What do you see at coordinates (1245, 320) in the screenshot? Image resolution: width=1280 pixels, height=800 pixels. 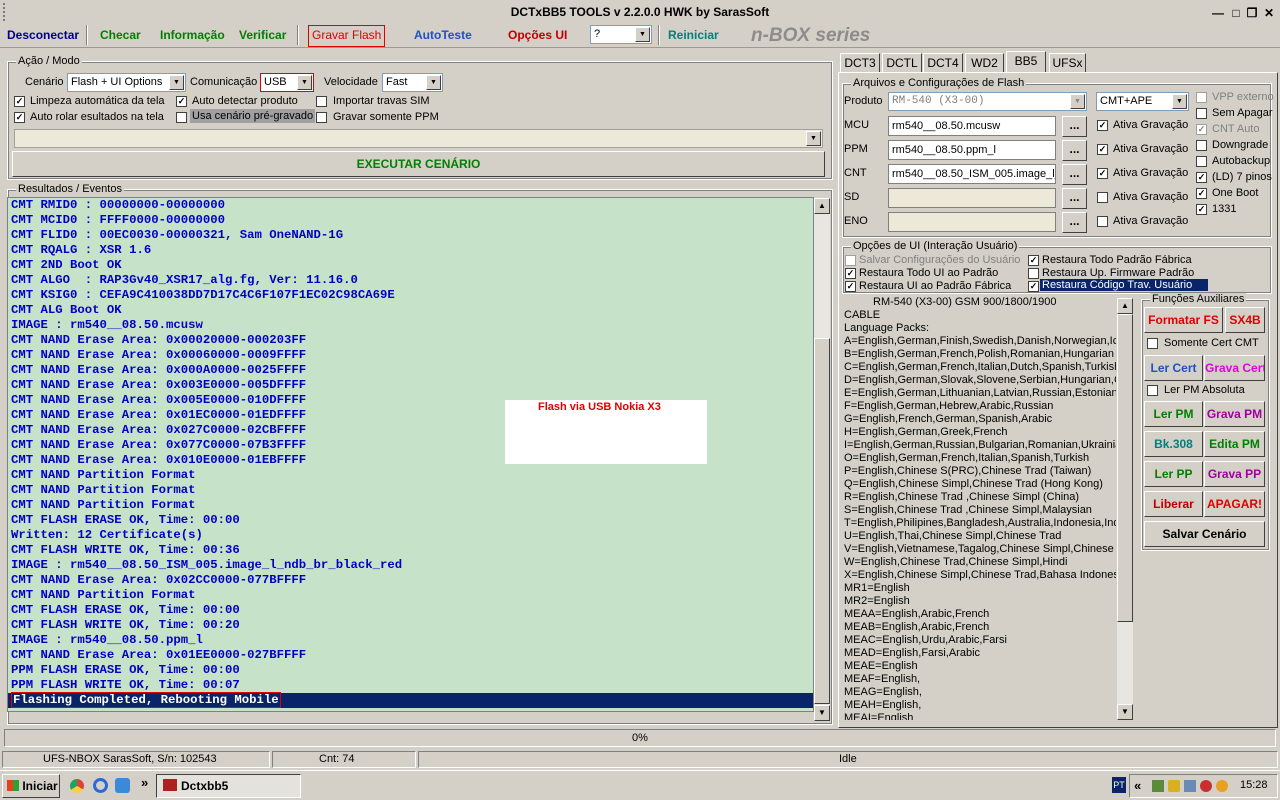 I see `sx4b-button: SX4B` at bounding box center [1245, 320].